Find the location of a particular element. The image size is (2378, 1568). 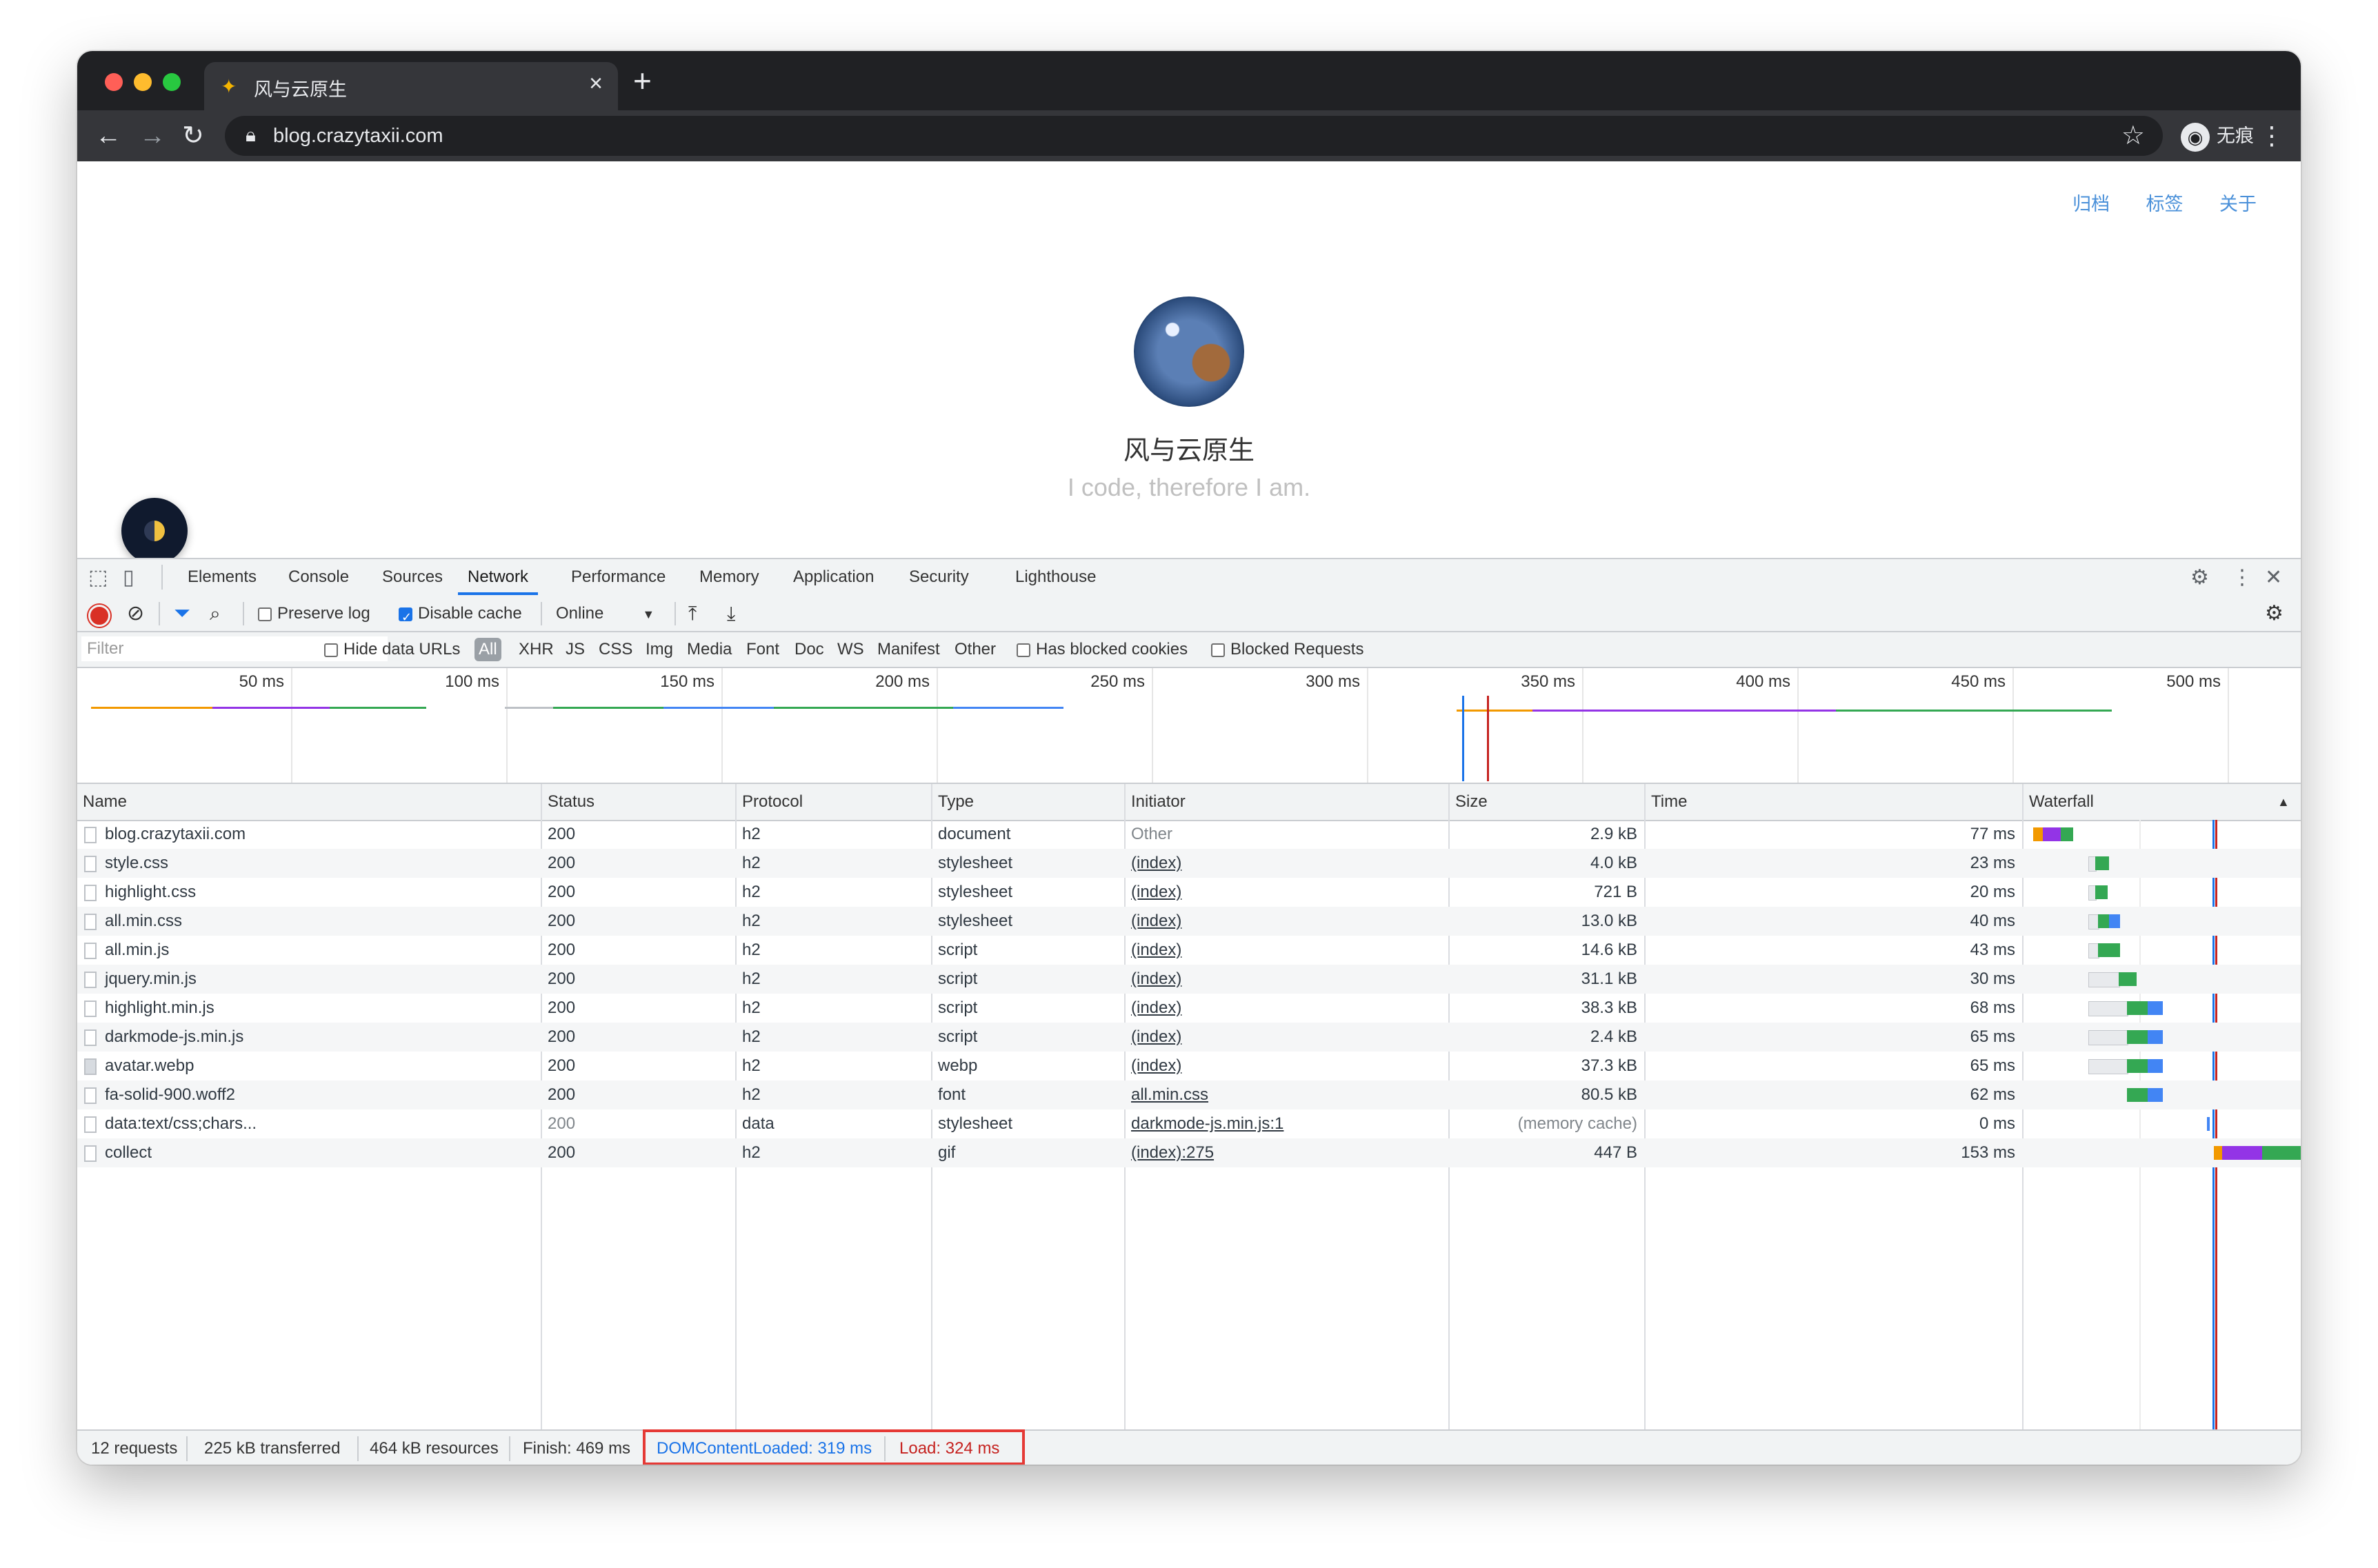

network-settings-icon: ⚙ is located at coordinates (2274, 613).